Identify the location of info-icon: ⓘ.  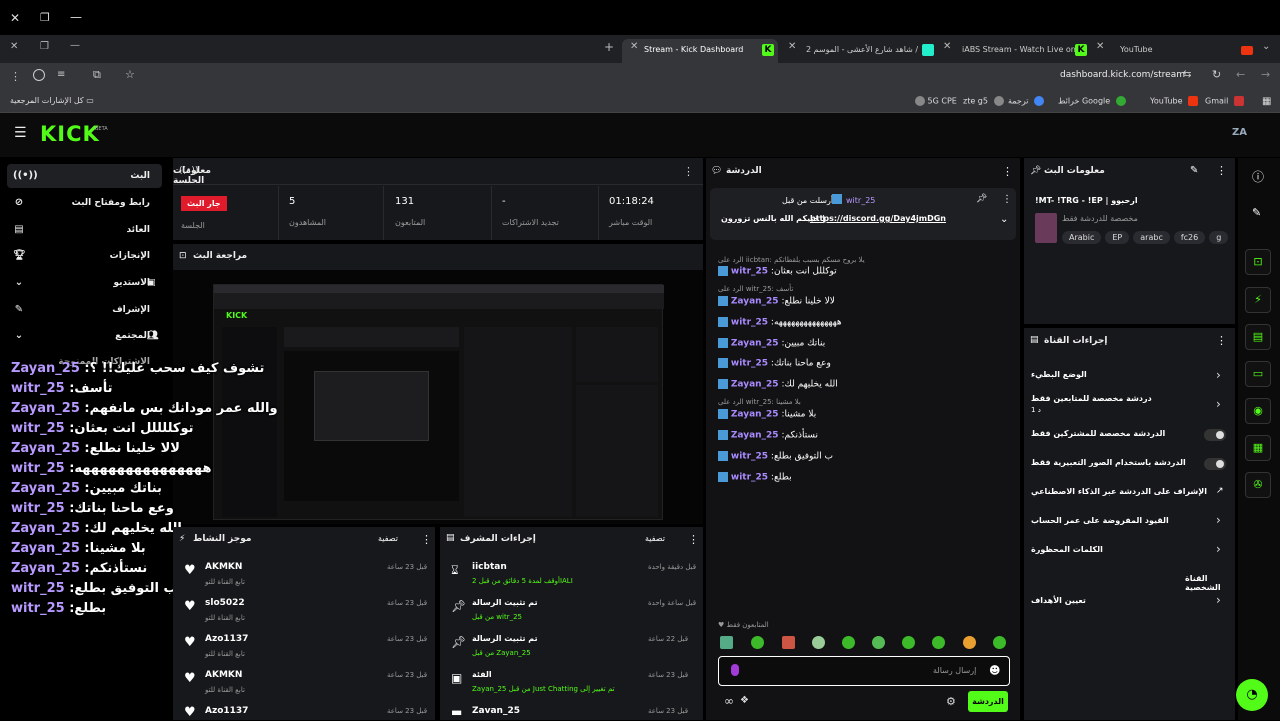
(1258, 176).